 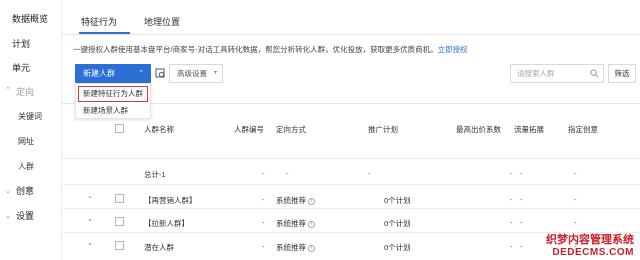 What do you see at coordinates (26, 141) in the screenshot?
I see `sidebar-item-url: 网址` at bounding box center [26, 141].